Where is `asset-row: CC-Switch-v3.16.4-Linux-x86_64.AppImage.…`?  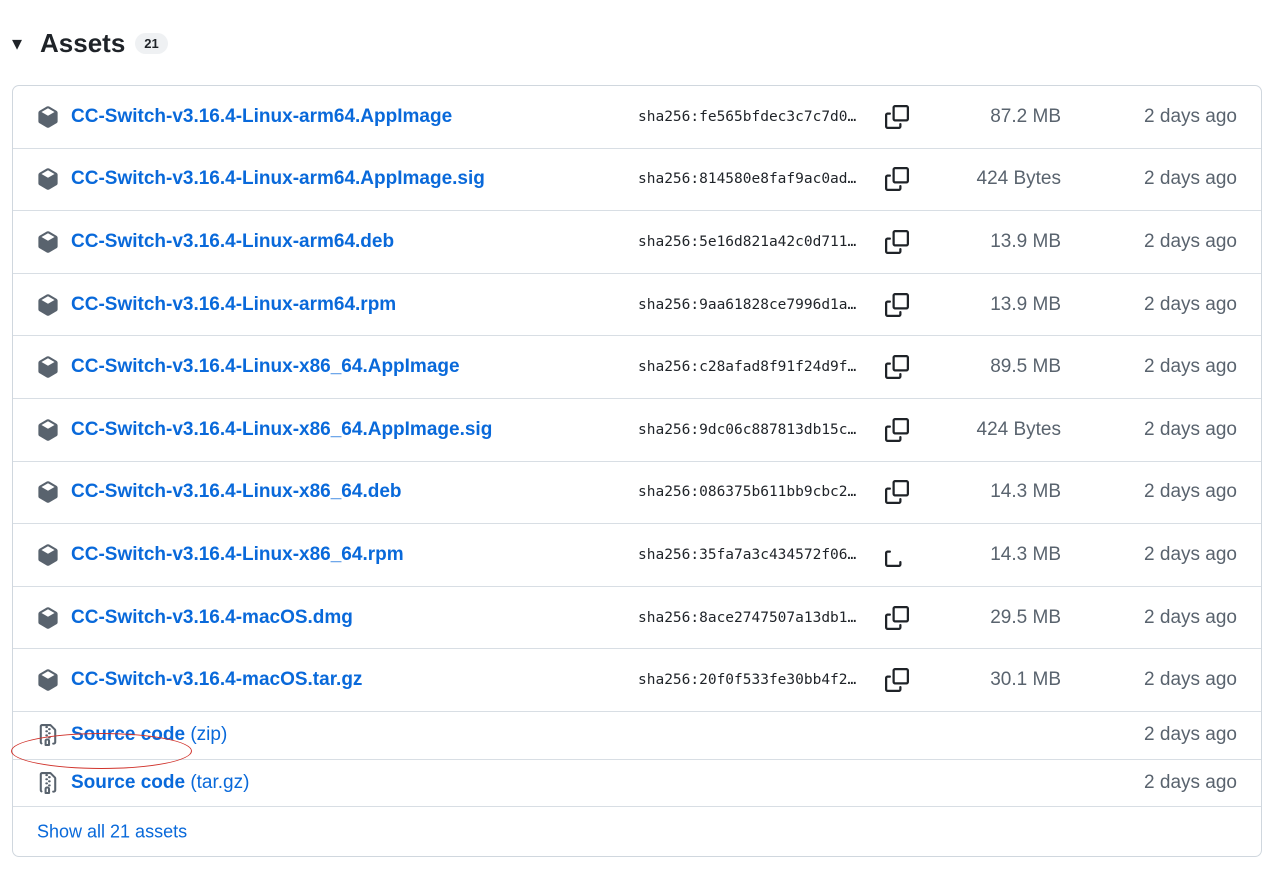
asset-row: CC-Switch-v3.16.4-Linux-x86_64.AppImage.… is located at coordinates (637, 430).